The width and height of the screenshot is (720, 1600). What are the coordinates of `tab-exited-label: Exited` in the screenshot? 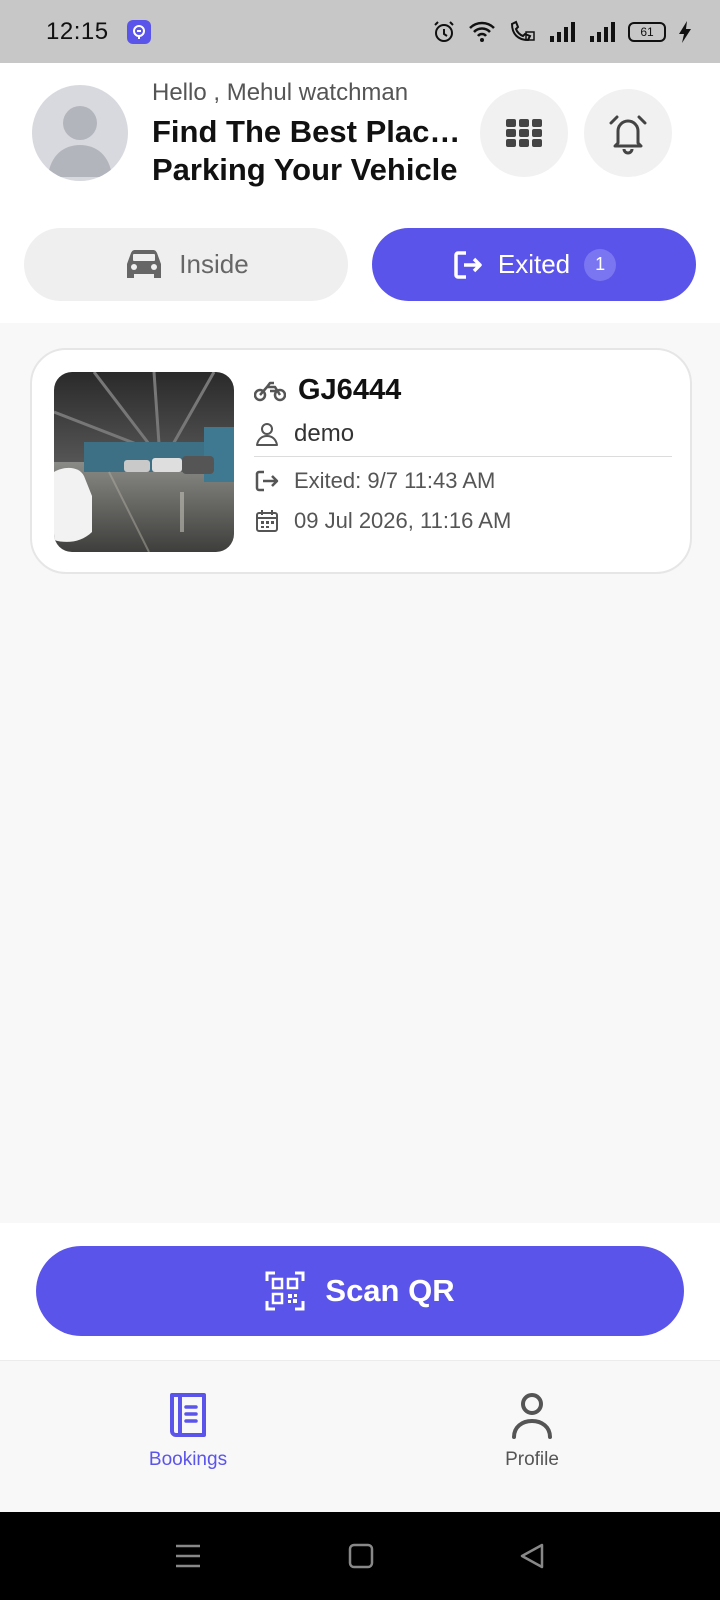 It's located at (534, 264).